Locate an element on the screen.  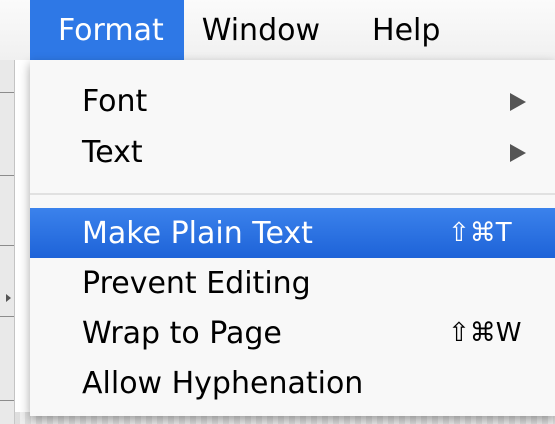
menu-item-label: Text is located at coordinates (112, 152).